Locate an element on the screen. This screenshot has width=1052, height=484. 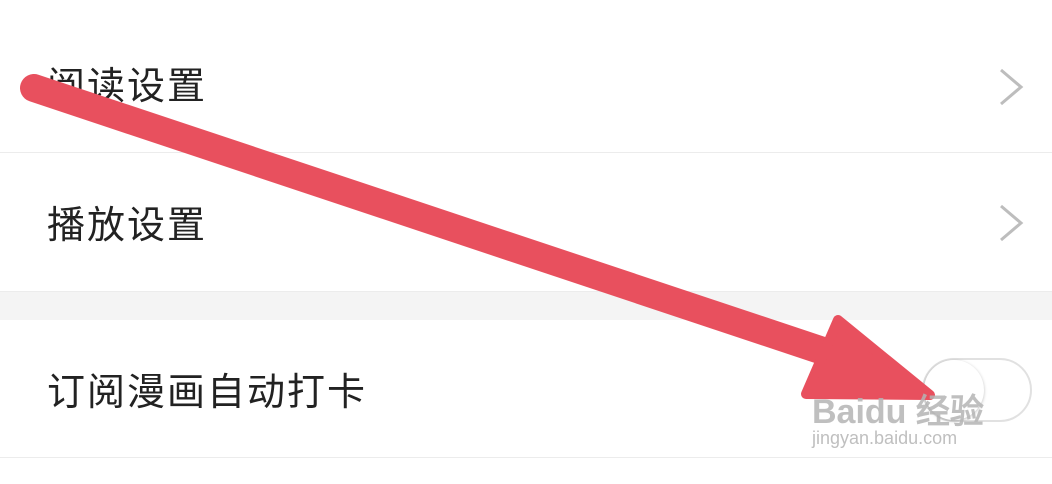
toggle-knob is located at coordinates (954, 390).